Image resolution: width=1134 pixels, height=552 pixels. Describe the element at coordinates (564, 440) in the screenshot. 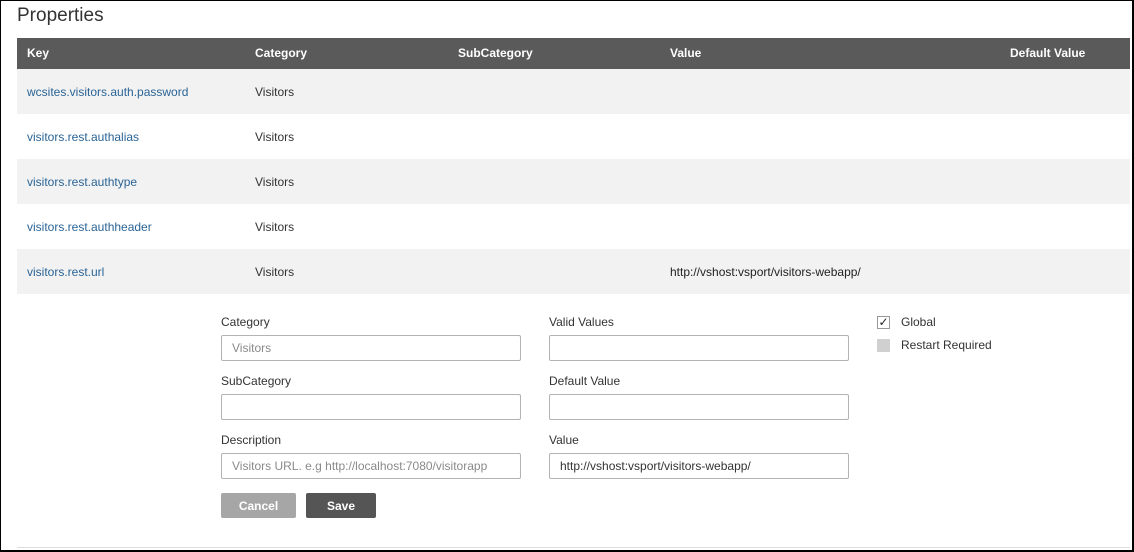

I see `value-label: Value` at that location.